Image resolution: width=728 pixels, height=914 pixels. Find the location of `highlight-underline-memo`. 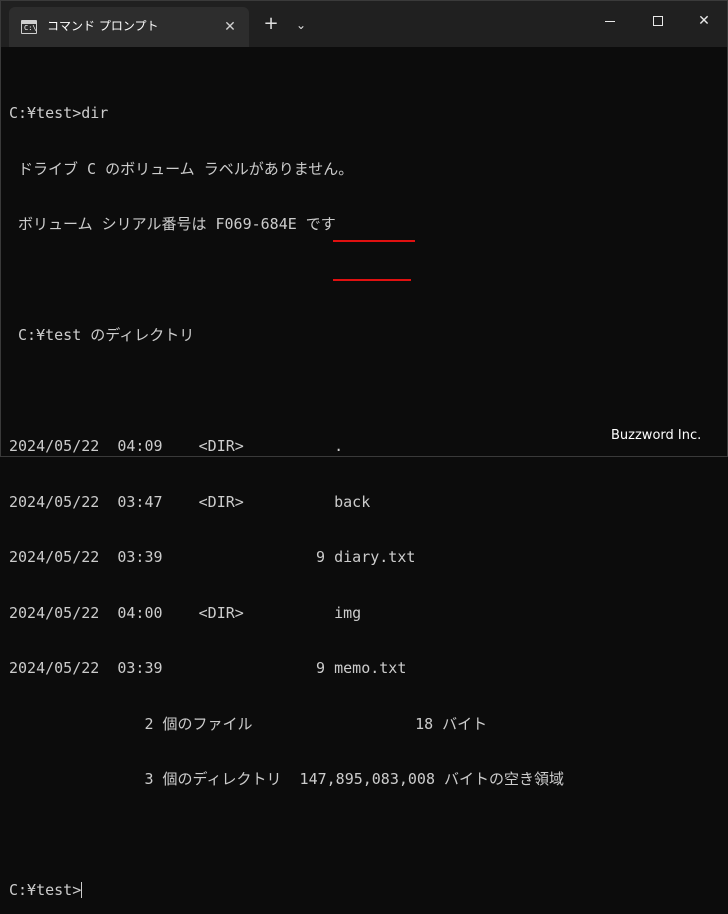

highlight-underline-memo is located at coordinates (372, 280).